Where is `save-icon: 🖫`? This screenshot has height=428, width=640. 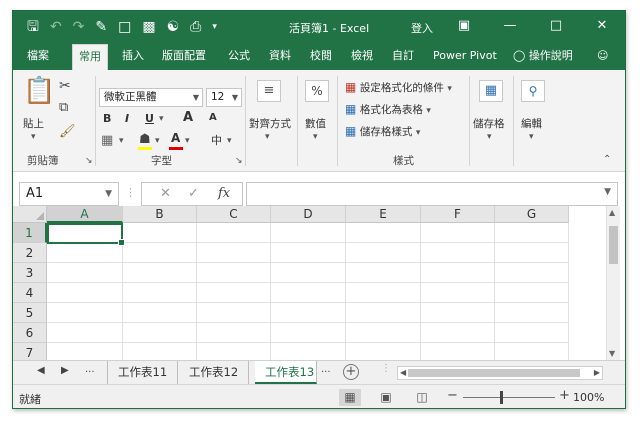 save-icon: 🖫 is located at coordinates (33, 27).